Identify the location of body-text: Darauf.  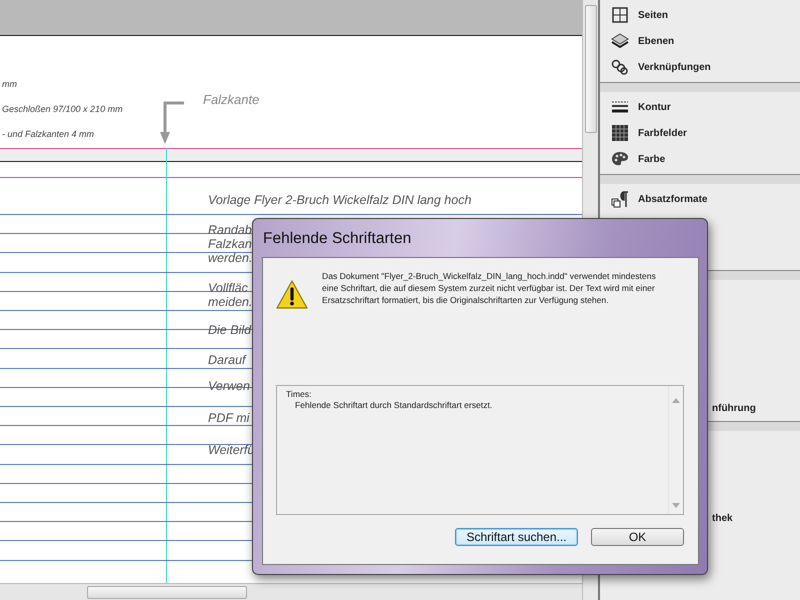
(227, 360).